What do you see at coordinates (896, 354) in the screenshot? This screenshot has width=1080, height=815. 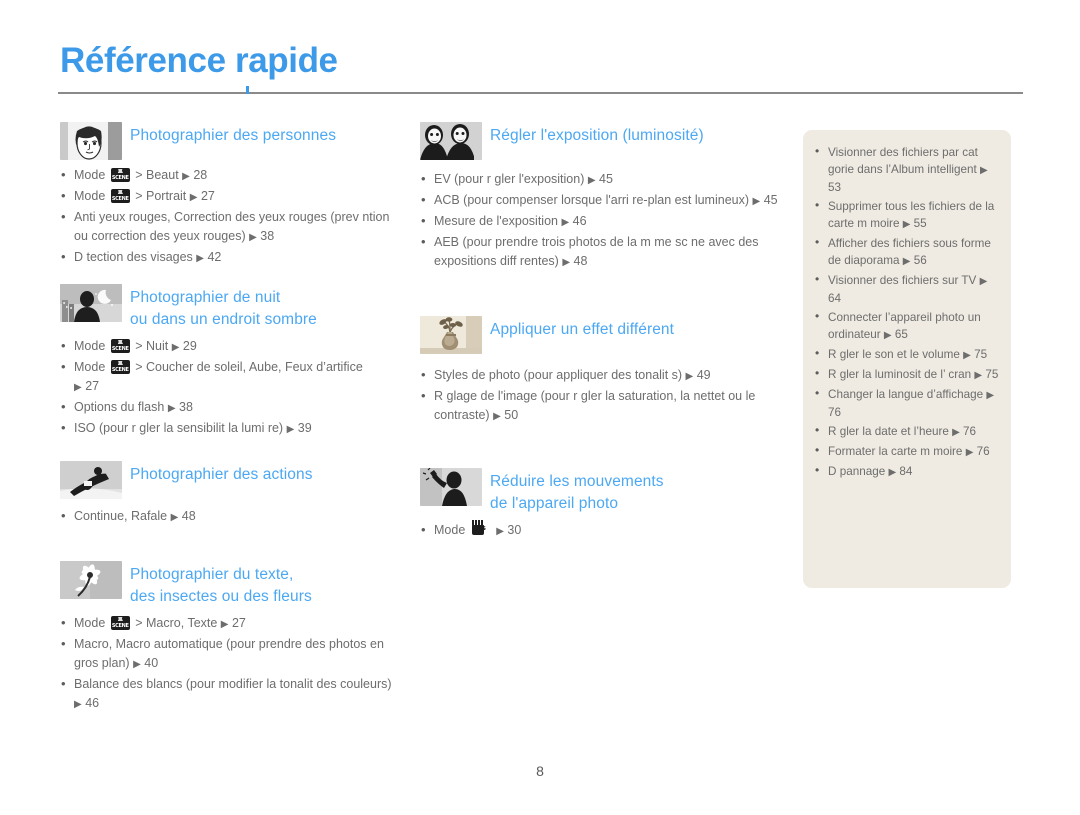 I see `item-text: R gler le son et le volume` at bounding box center [896, 354].